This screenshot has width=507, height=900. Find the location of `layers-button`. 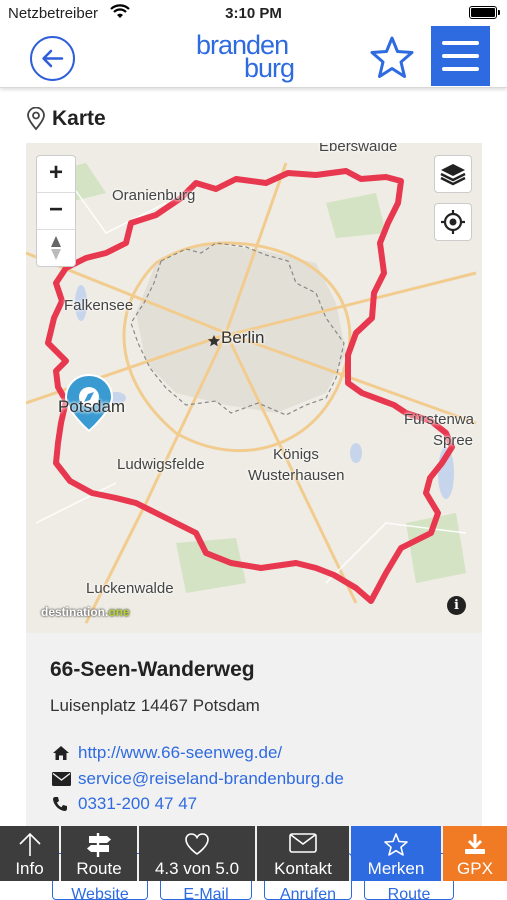

layers-button is located at coordinates (453, 174).